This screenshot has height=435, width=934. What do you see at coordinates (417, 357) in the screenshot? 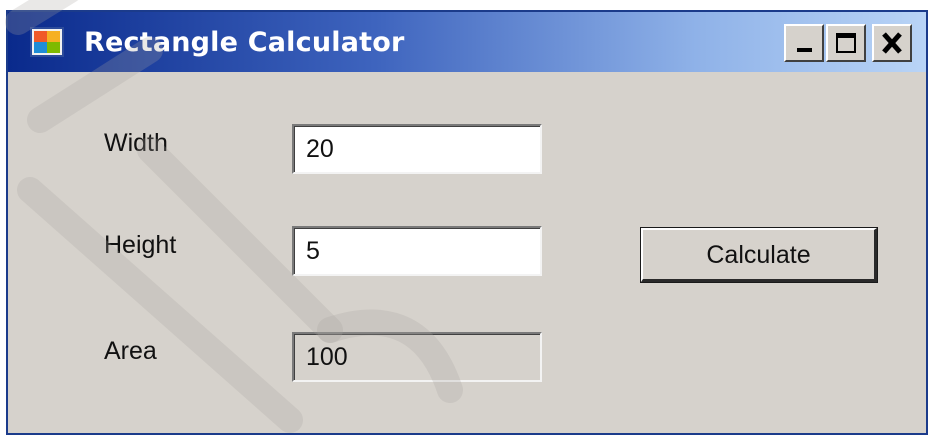
I see `area-output` at bounding box center [417, 357].